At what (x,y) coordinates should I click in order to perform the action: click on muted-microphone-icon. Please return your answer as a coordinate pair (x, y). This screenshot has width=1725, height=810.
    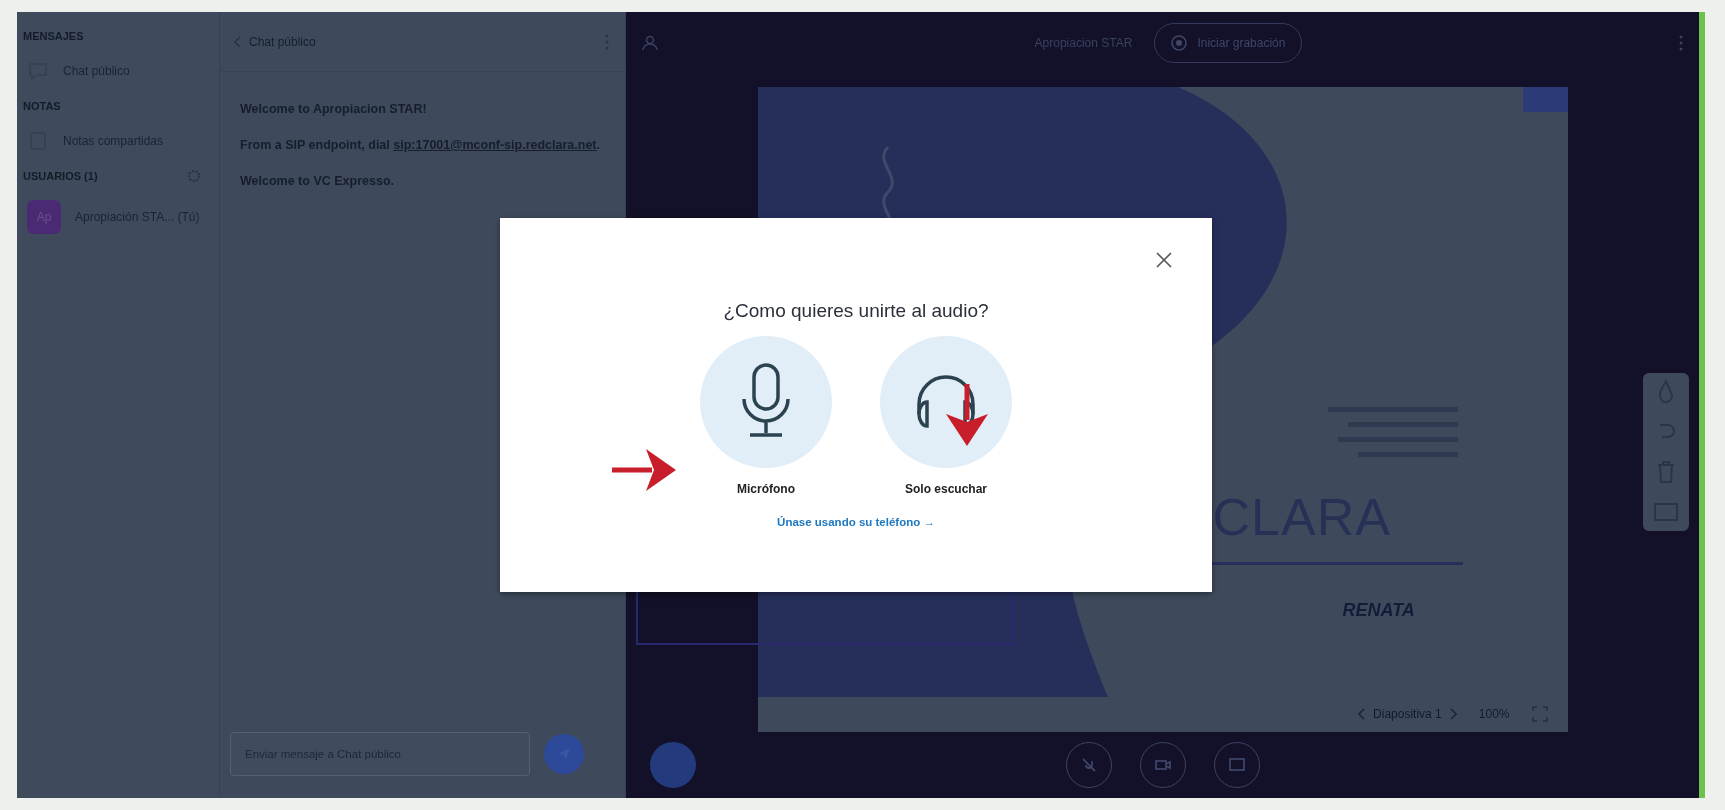
    Looking at the image, I should click on (1088, 764).